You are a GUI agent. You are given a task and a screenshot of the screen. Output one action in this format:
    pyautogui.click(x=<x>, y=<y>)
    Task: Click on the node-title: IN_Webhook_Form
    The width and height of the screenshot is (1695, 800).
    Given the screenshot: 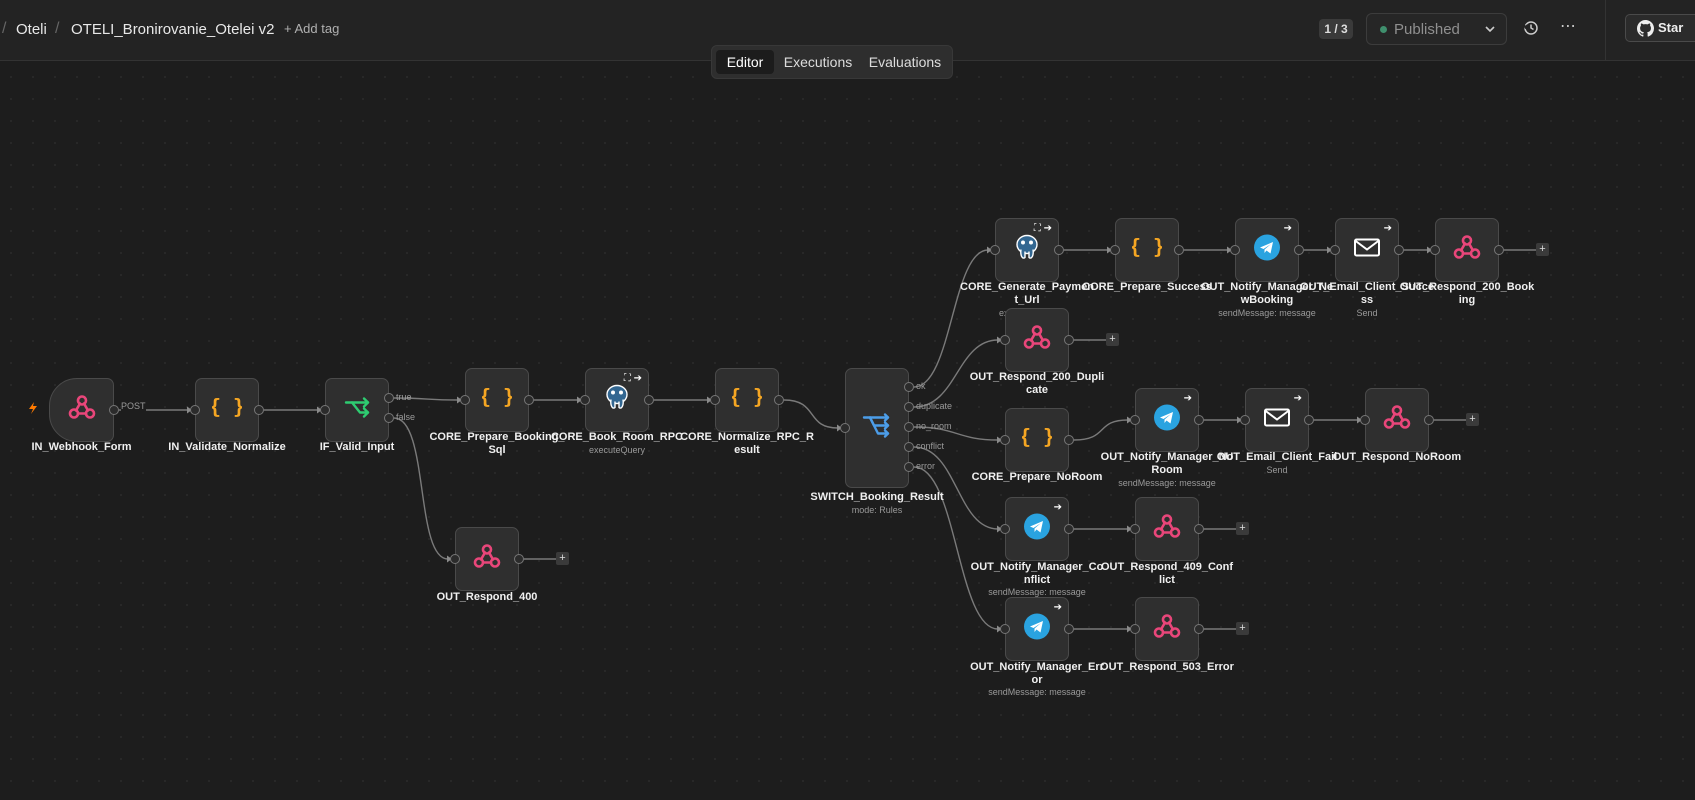 What is the action you would take?
    pyautogui.click(x=81, y=447)
    